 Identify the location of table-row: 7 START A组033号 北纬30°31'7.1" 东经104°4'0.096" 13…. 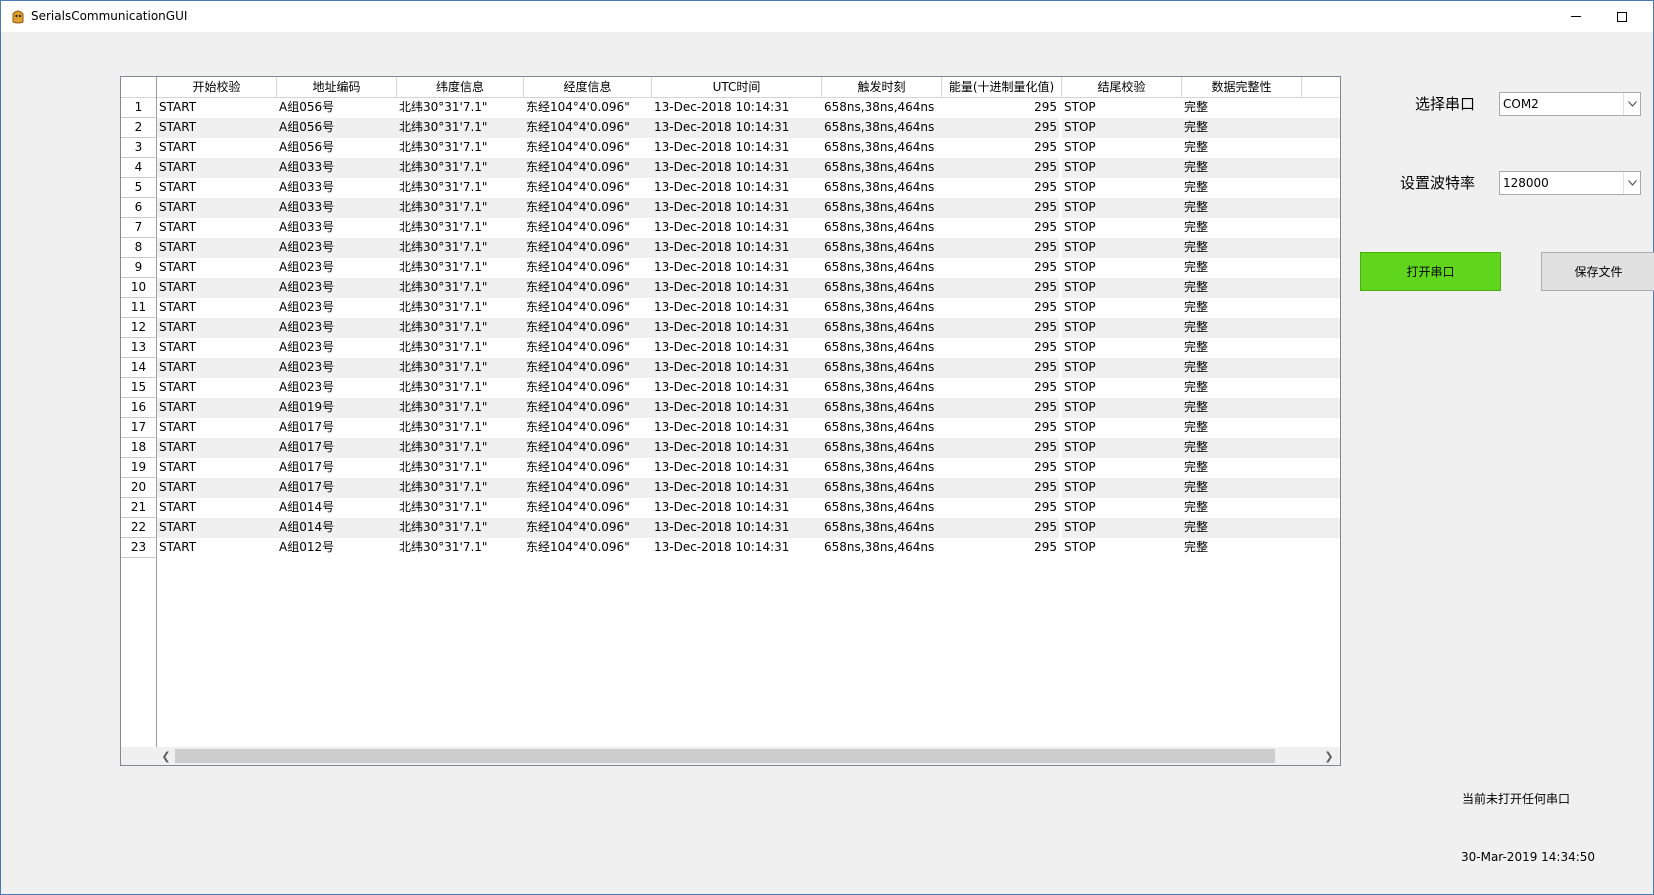
(730, 228).